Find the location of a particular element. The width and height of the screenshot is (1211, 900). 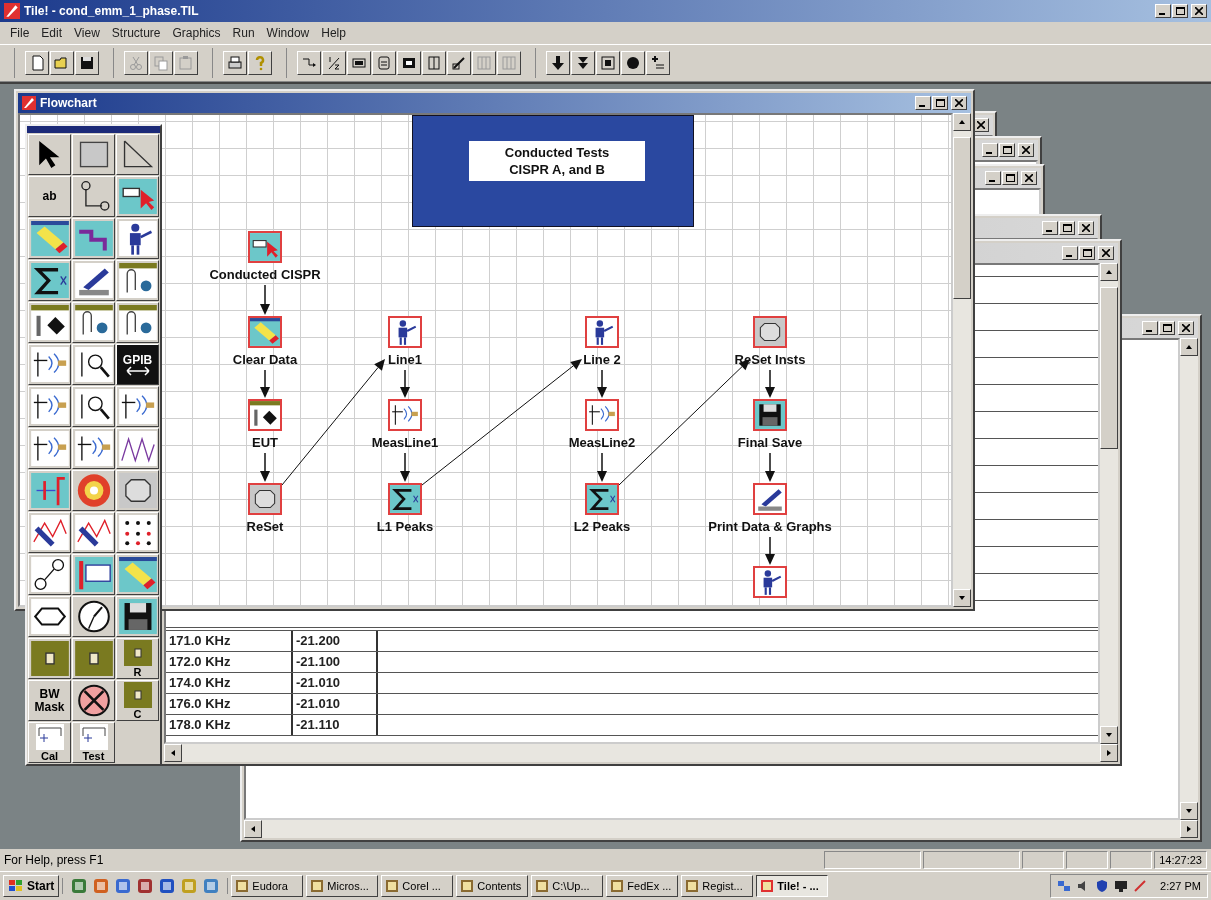

node-label: MeasLine1 is located at coordinates (405, 442).